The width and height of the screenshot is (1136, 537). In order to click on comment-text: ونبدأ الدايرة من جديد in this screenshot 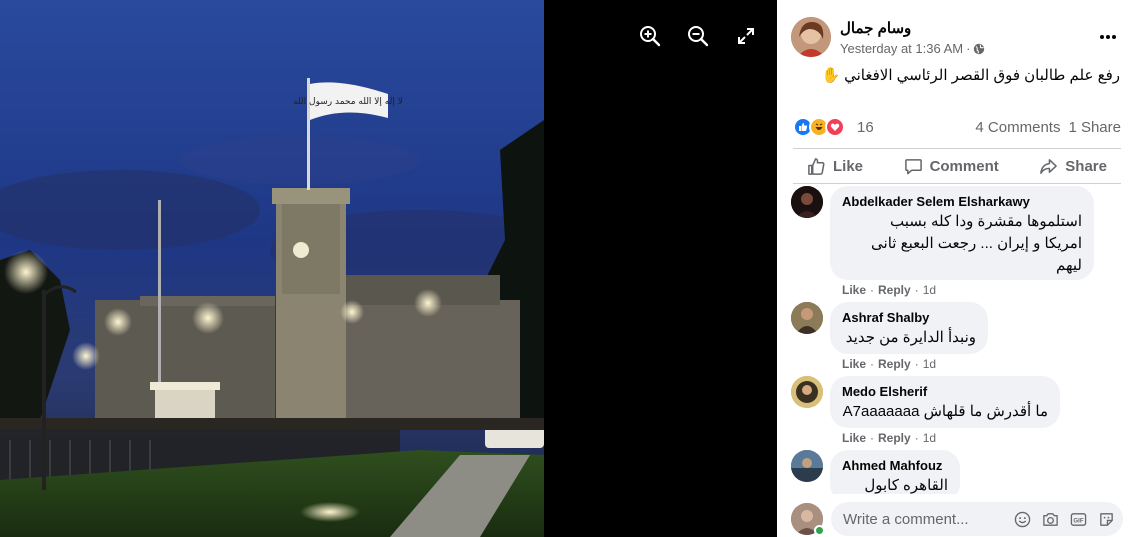, I will do `click(909, 338)`.